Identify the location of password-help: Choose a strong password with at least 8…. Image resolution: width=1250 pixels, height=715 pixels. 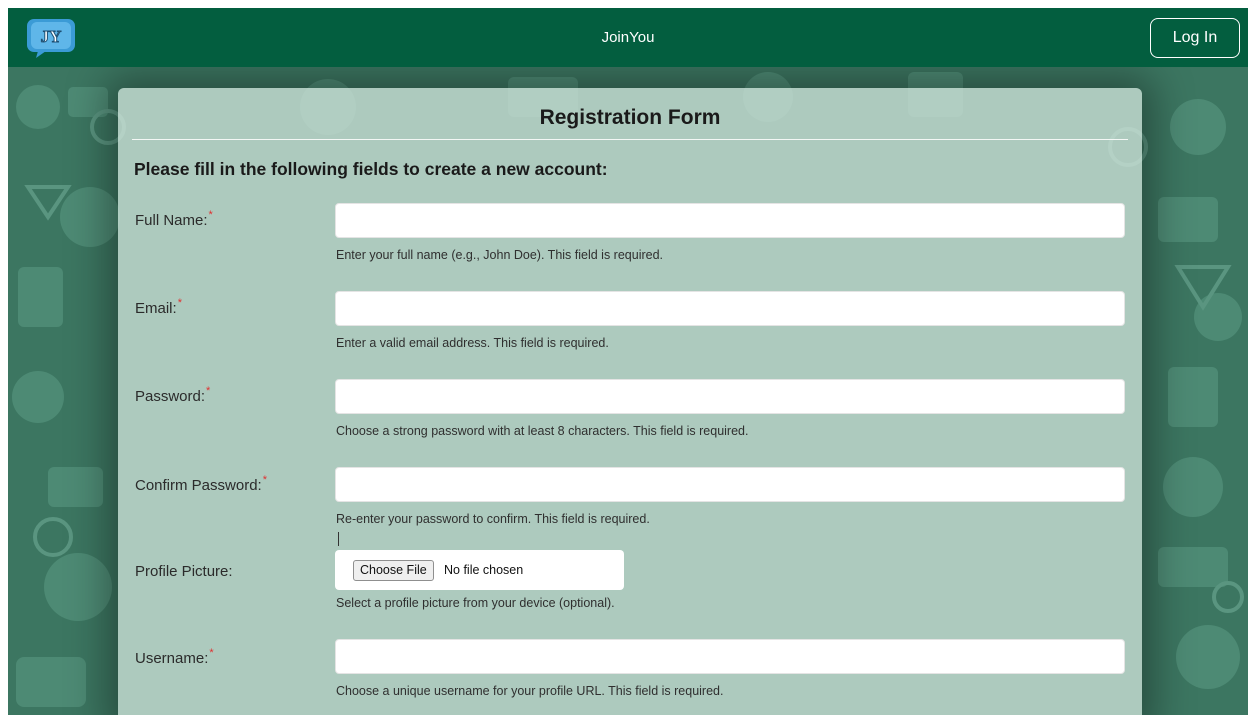
(542, 431).